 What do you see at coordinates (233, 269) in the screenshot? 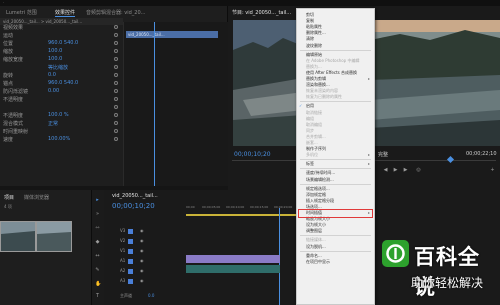
I see `audio-clip-a1` at bounding box center [233, 269].